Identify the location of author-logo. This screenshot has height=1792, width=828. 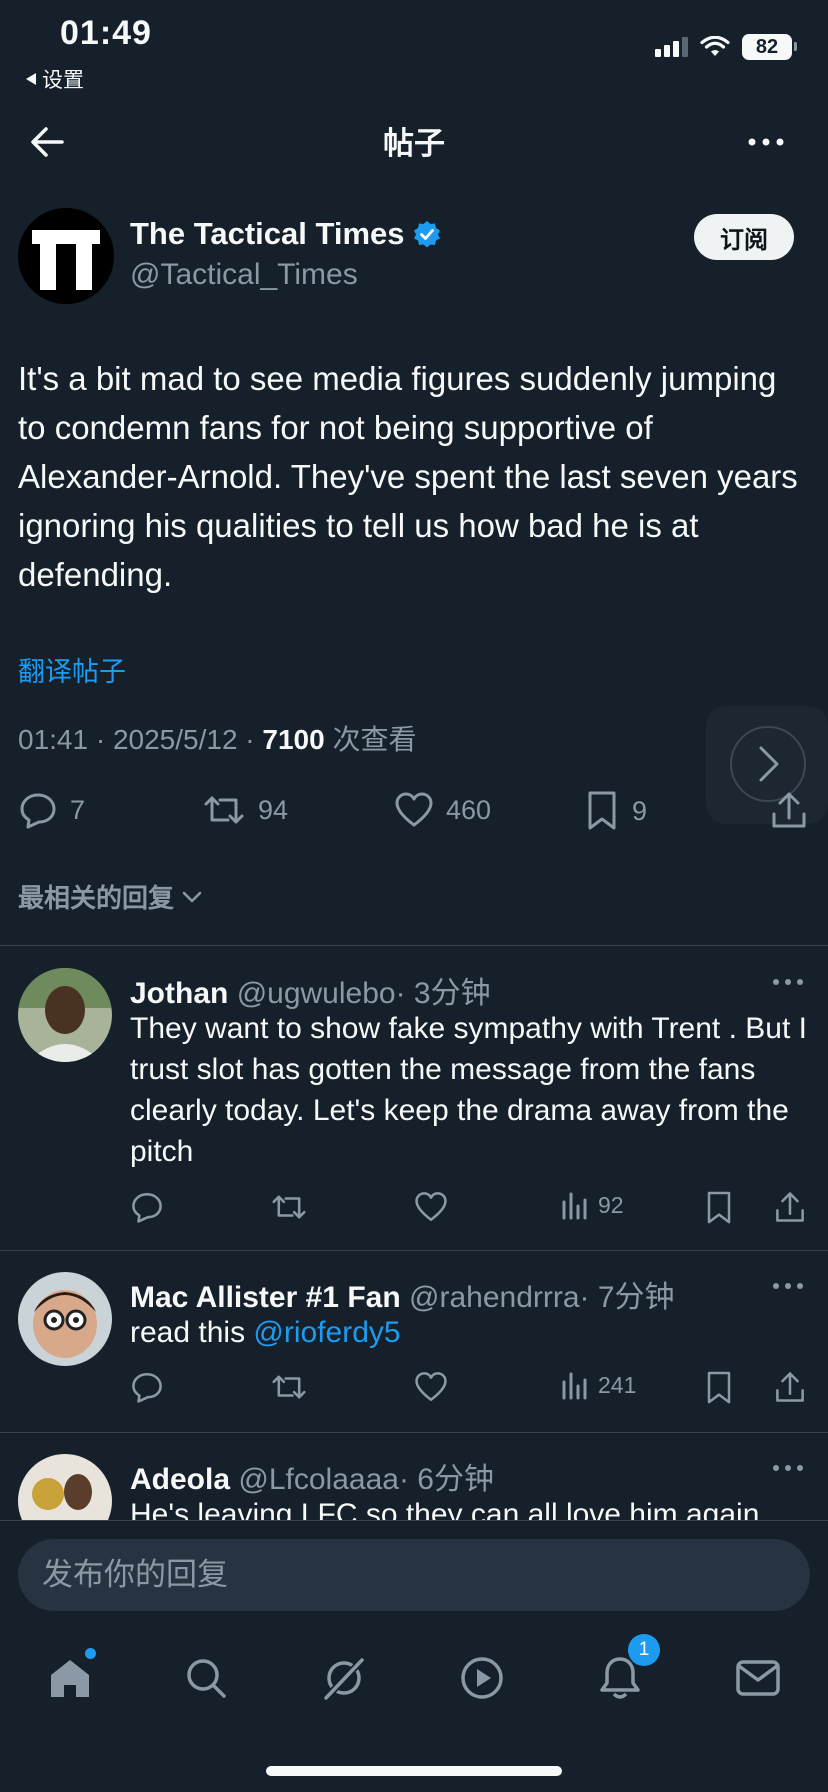
(66, 256).